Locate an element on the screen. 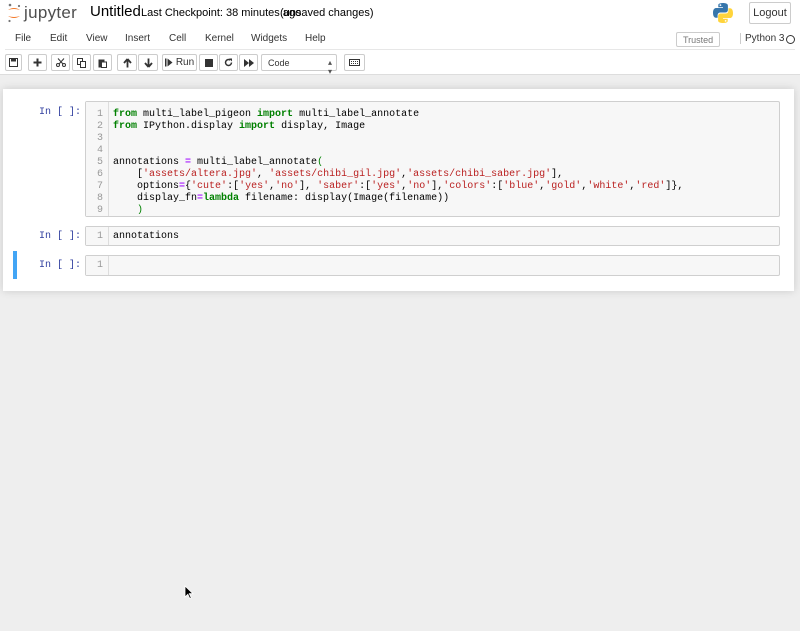  copy-icon is located at coordinates (81, 62).